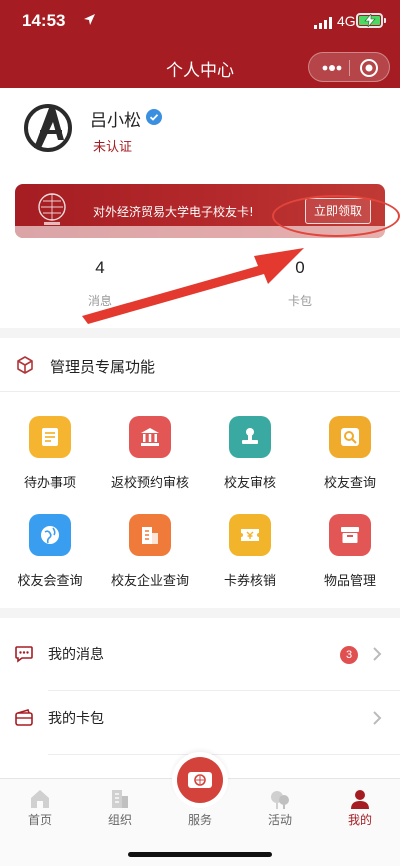 The height and width of the screenshot is (866, 400). Describe the element at coordinates (250, 535) in the screenshot. I see `coupon-icon` at that location.